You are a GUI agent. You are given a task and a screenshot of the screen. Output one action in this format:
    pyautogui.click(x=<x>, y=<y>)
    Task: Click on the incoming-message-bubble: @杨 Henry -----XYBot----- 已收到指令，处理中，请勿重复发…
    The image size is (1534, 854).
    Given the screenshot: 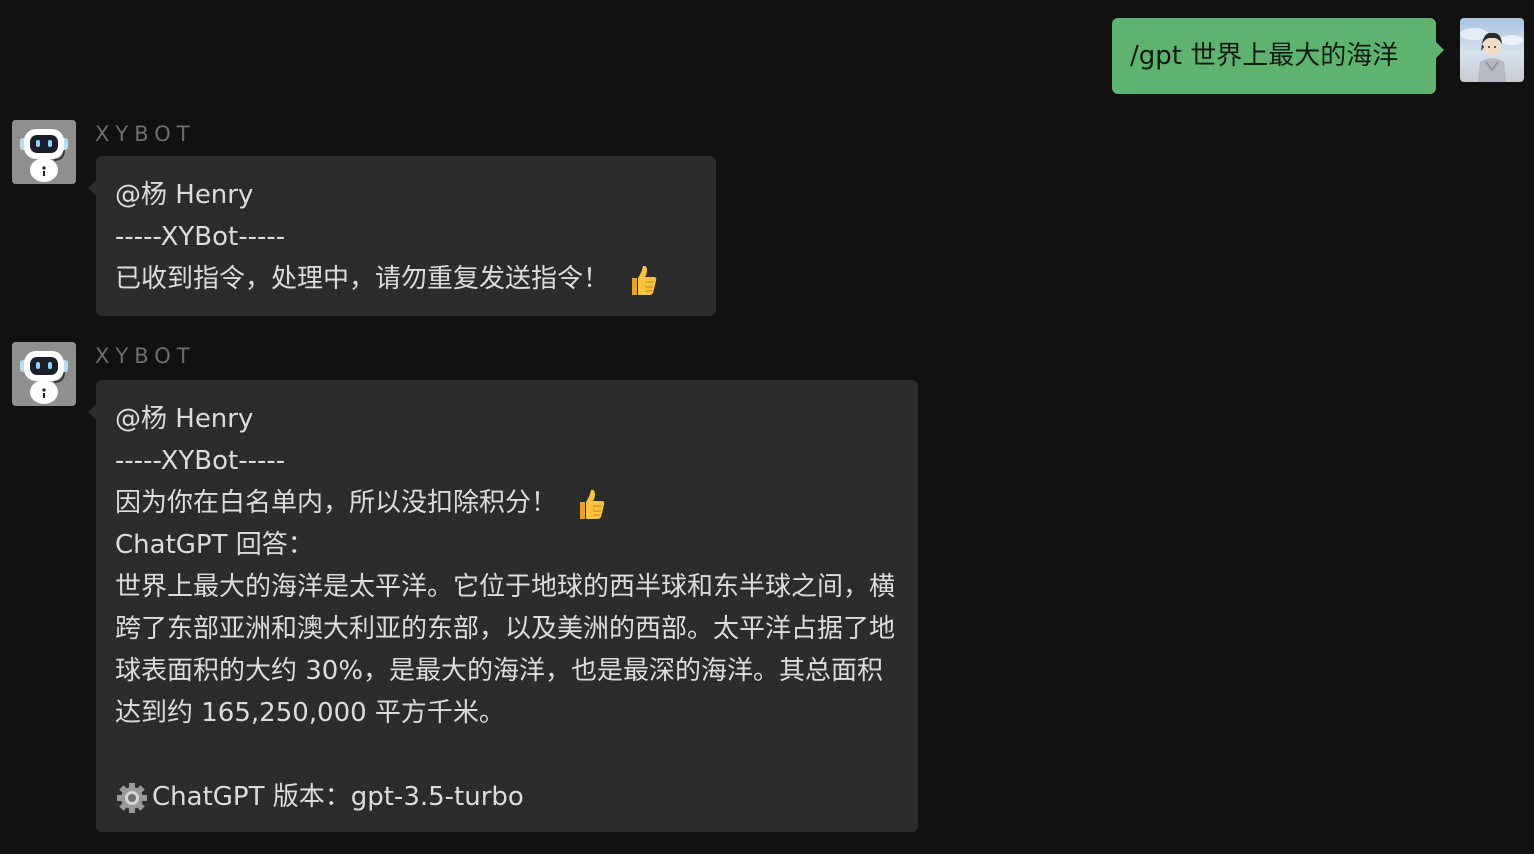 What is the action you would take?
    pyautogui.click(x=402, y=236)
    